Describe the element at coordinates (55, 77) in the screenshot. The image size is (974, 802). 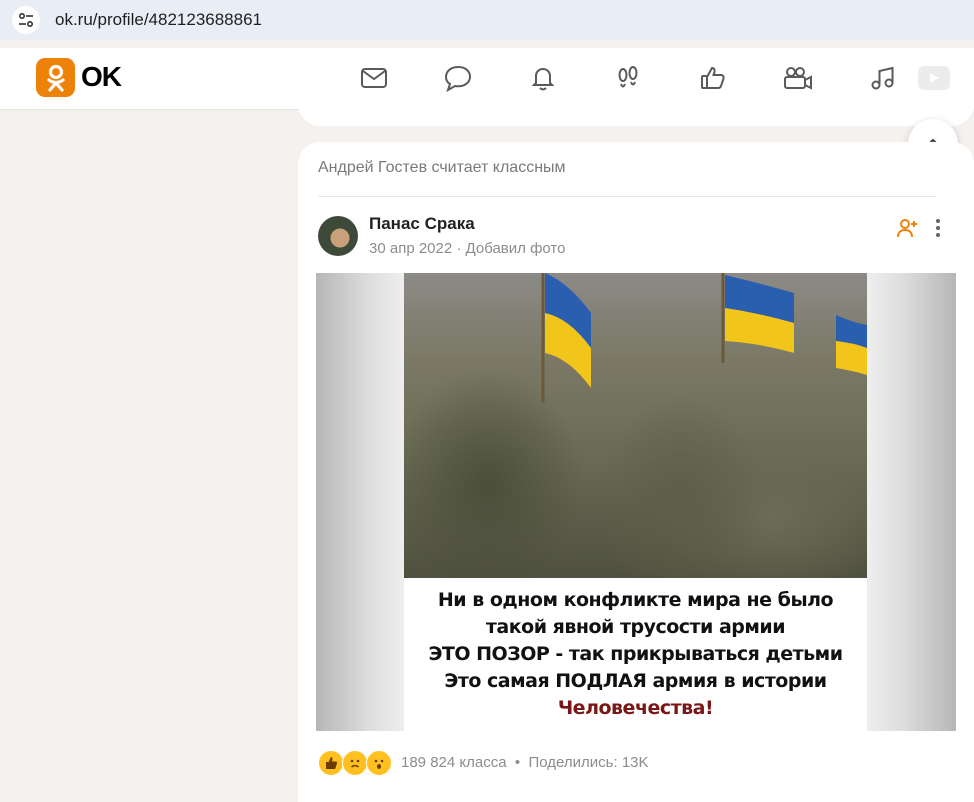
I see `ok-logo-icon` at that location.